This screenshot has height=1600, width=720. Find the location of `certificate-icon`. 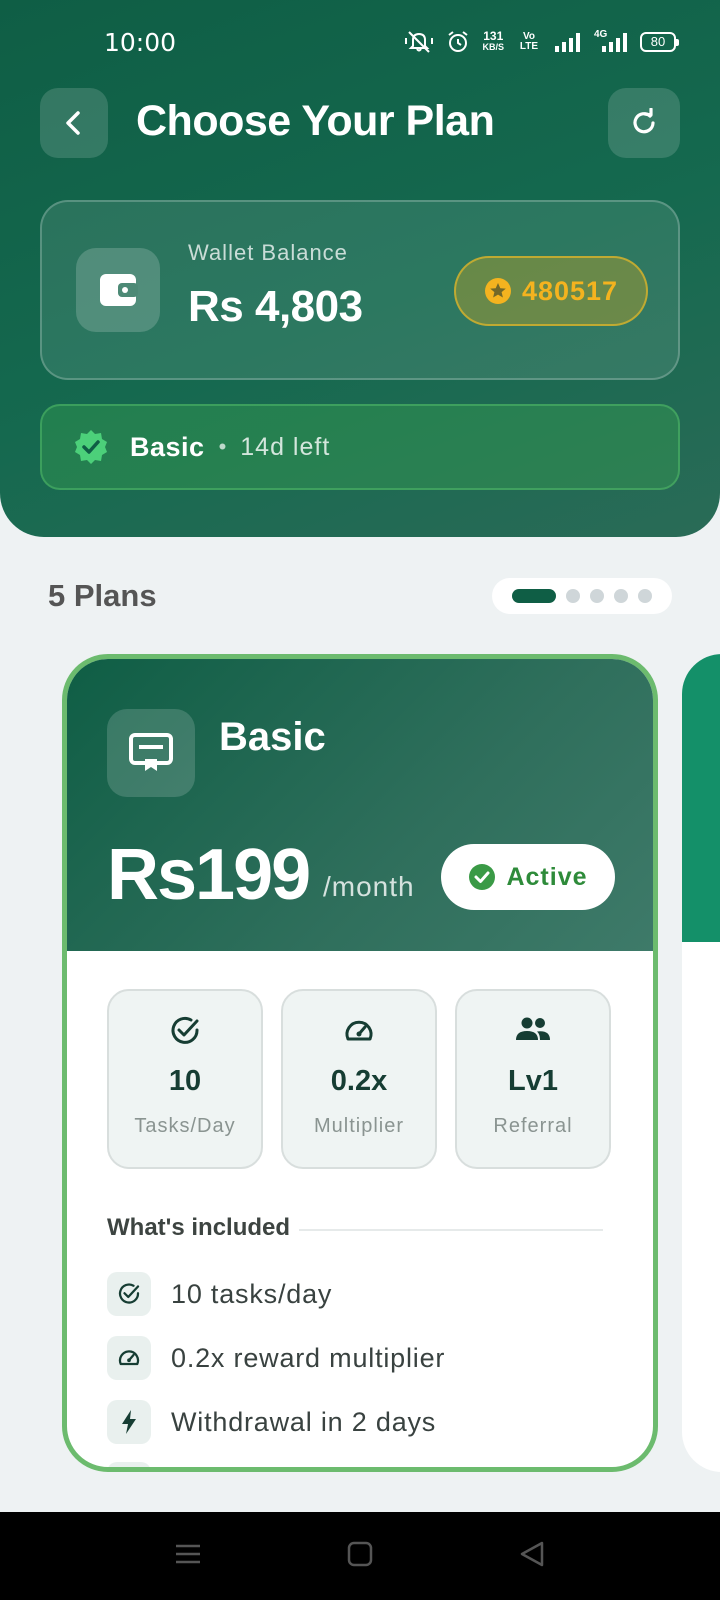

certificate-icon is located at coordinates (151, 753).